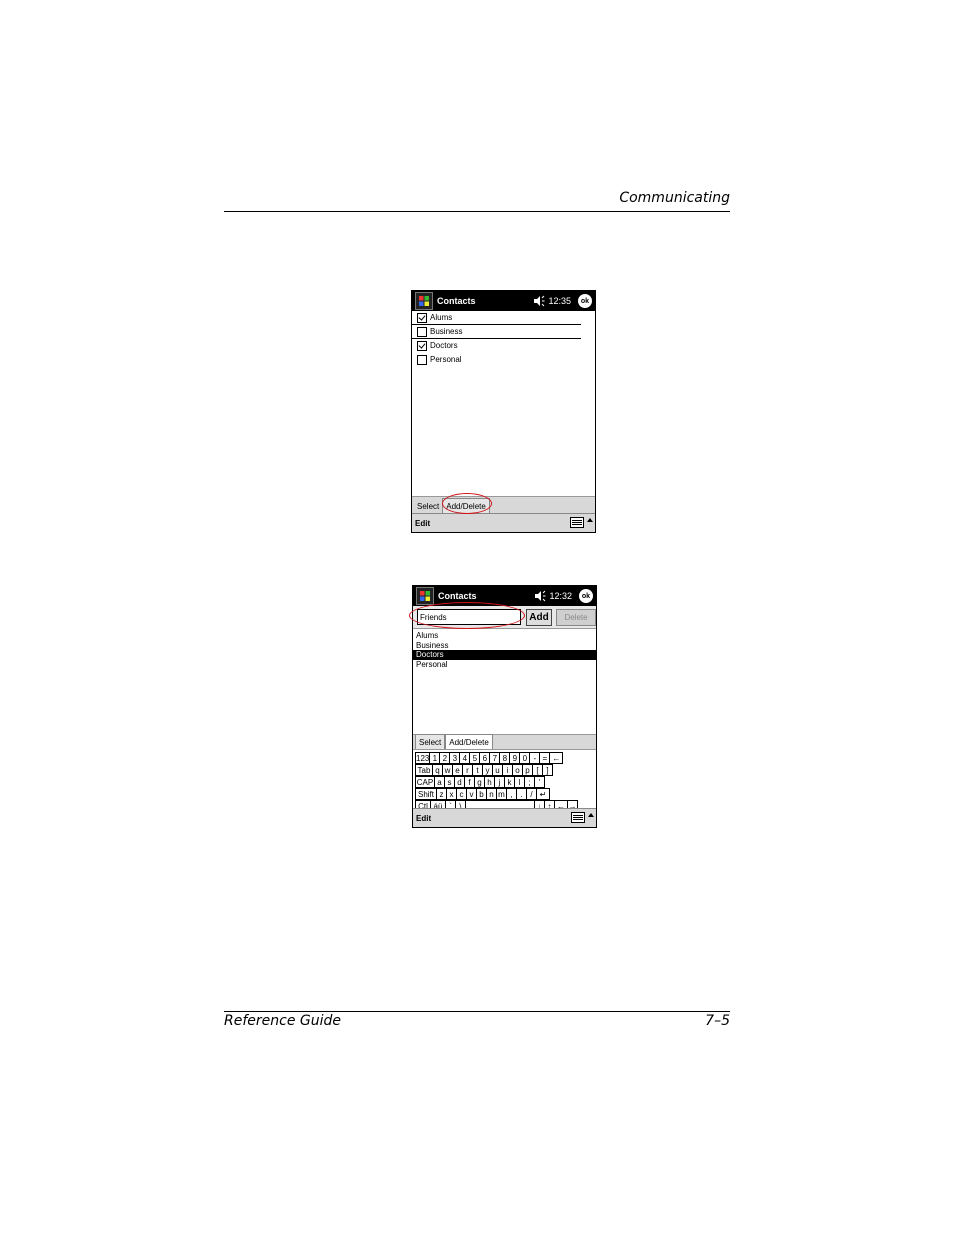 Image resolution: width=954 pixels, height=1235 pixels. I want to click on keyboard-key: ', so click(539, 782).